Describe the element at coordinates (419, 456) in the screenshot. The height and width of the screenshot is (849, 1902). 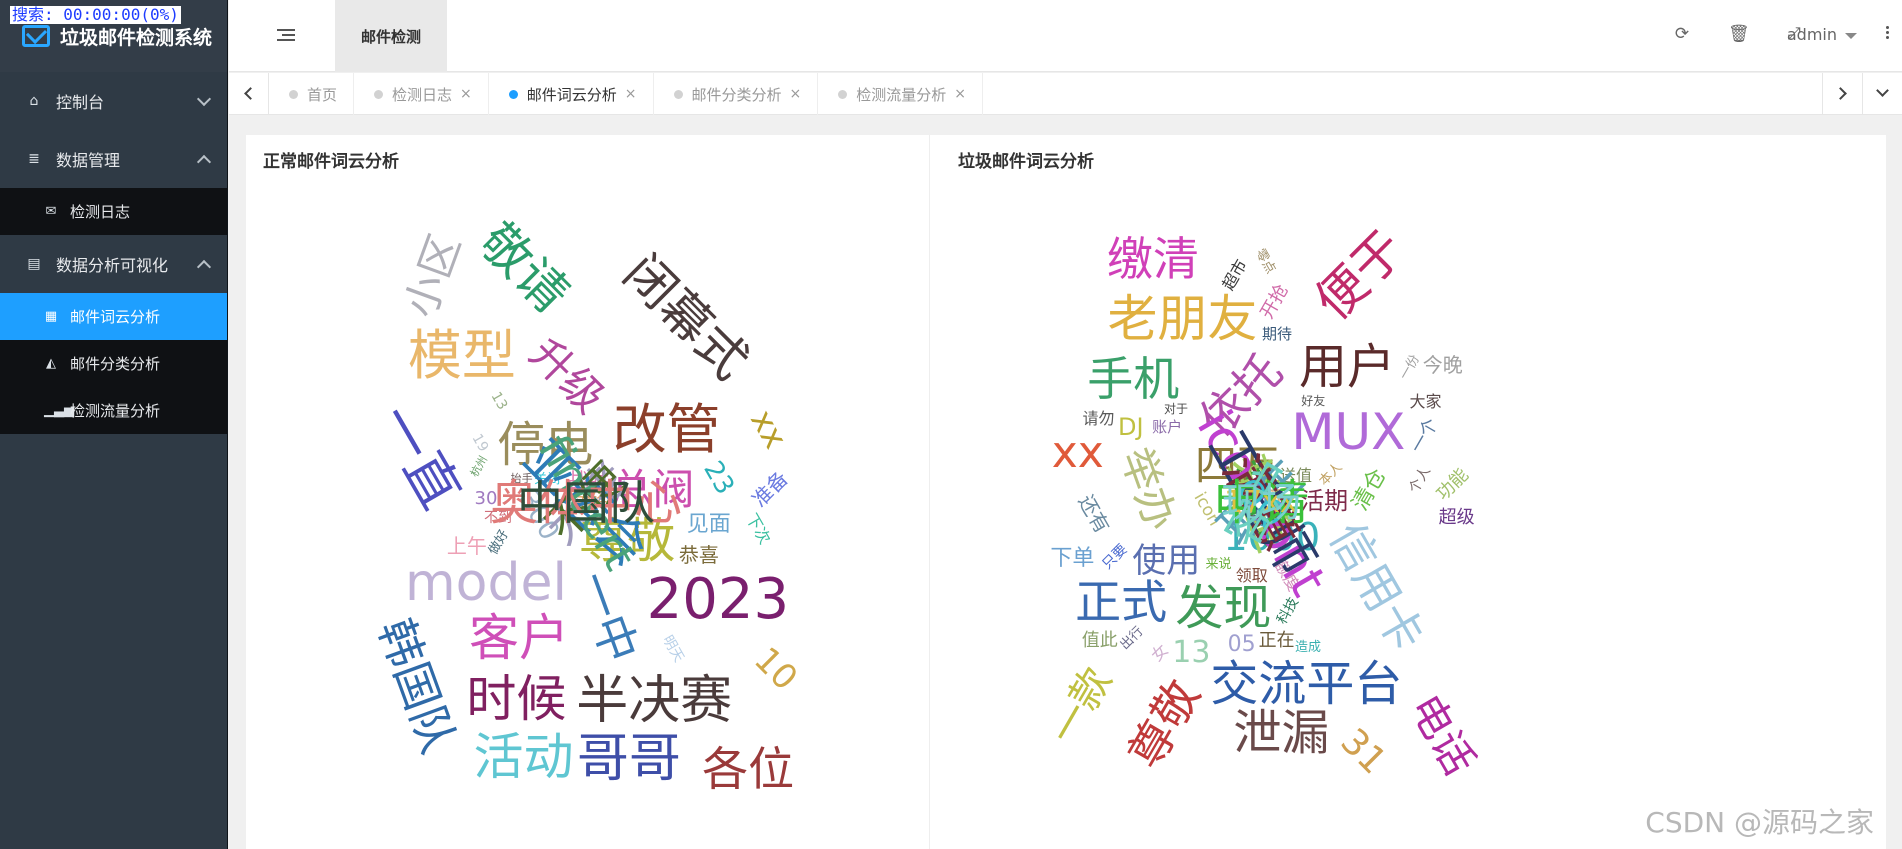
I see `wordcloud-word: 一直` at that location.